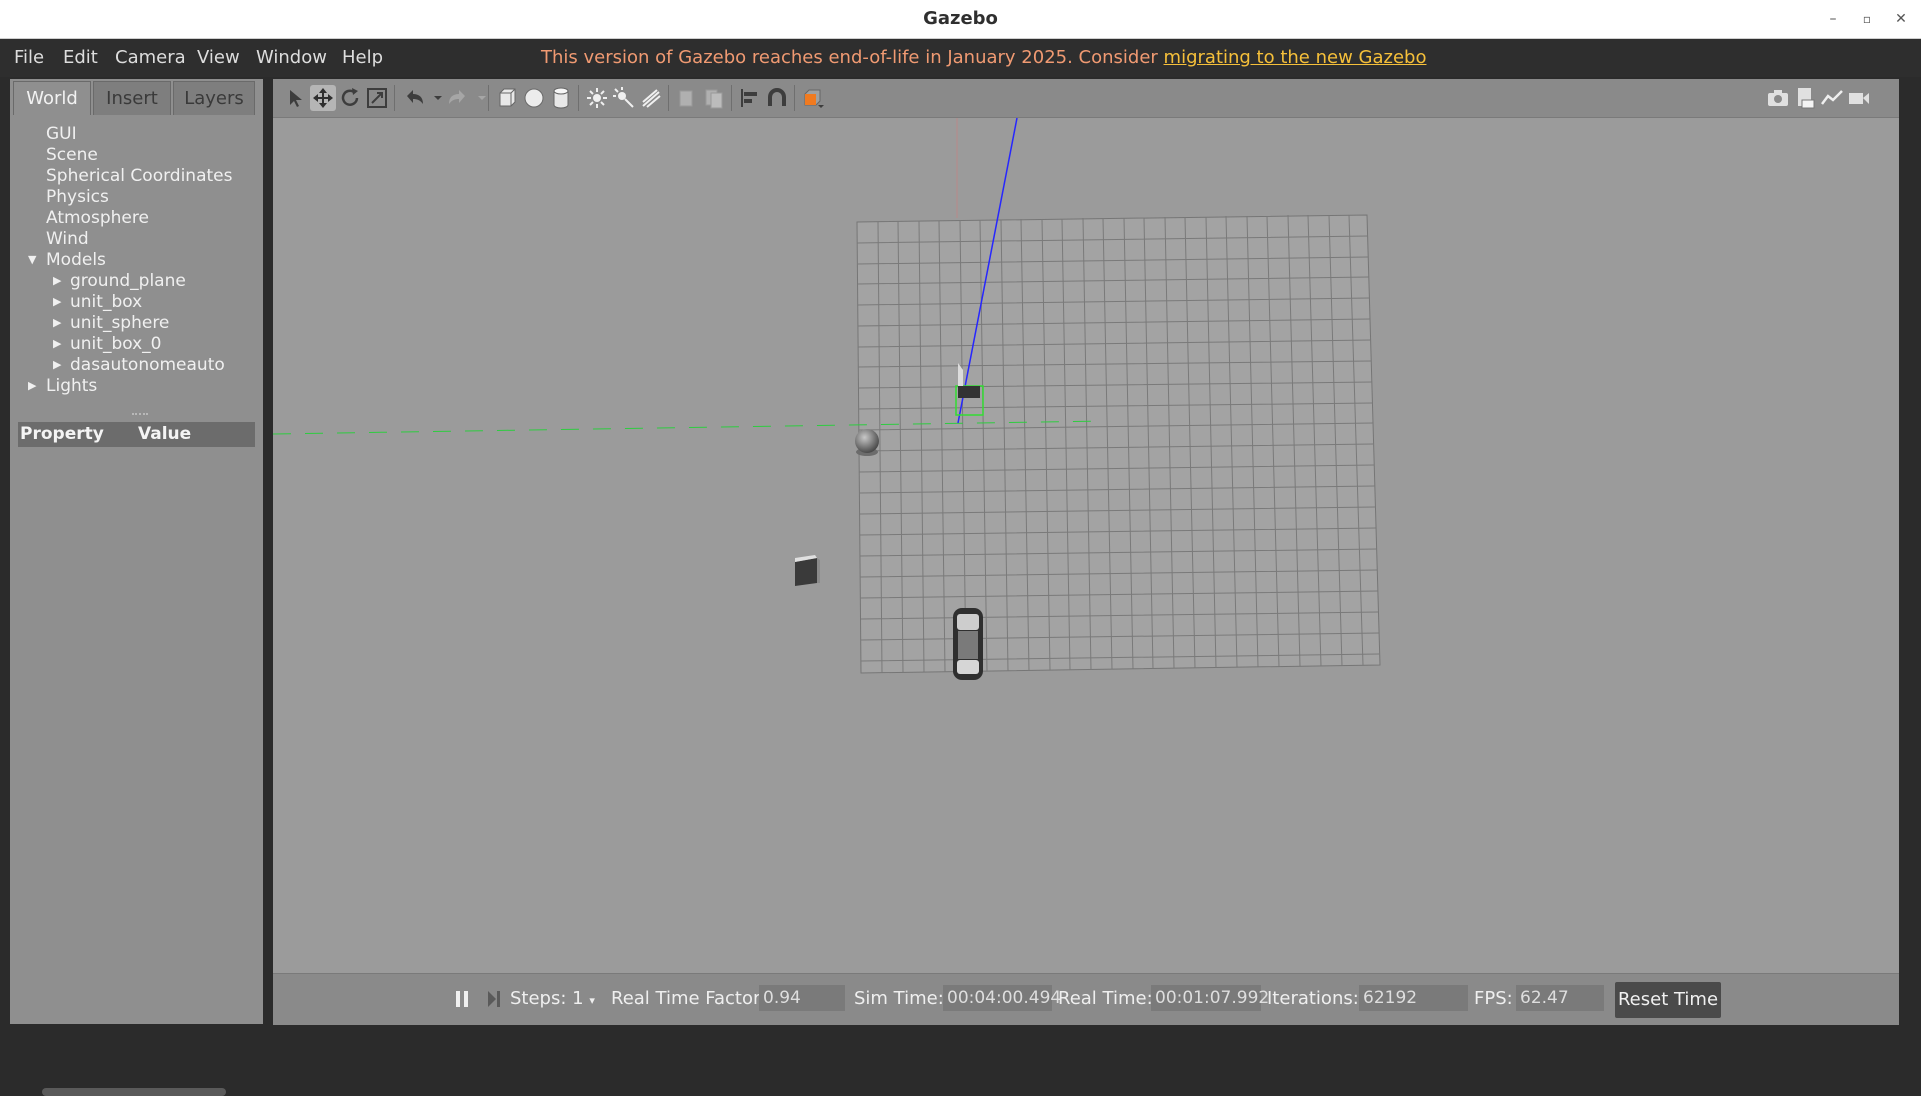 This screenshot has height=1096, width=1921. What do you see at coordinates (687, 98) in the screenshot?
I see `copy-icon` at bounding box center [687, 98].